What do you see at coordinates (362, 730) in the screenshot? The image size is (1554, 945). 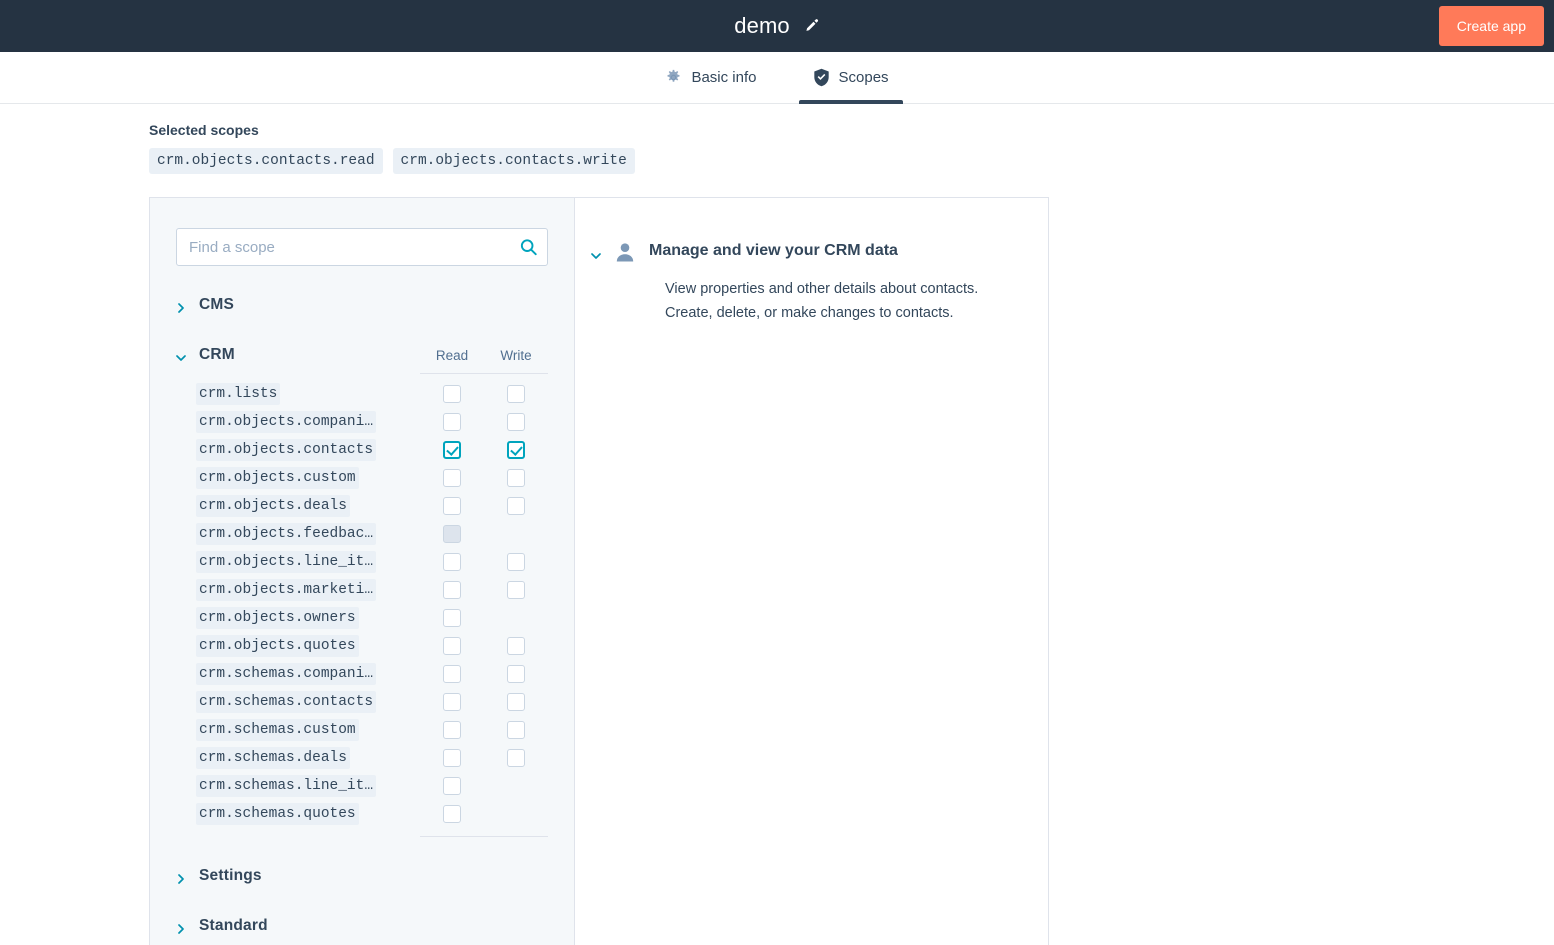 I see `scope-row: crm.schemas.custom` at bounding box center [362, 730].